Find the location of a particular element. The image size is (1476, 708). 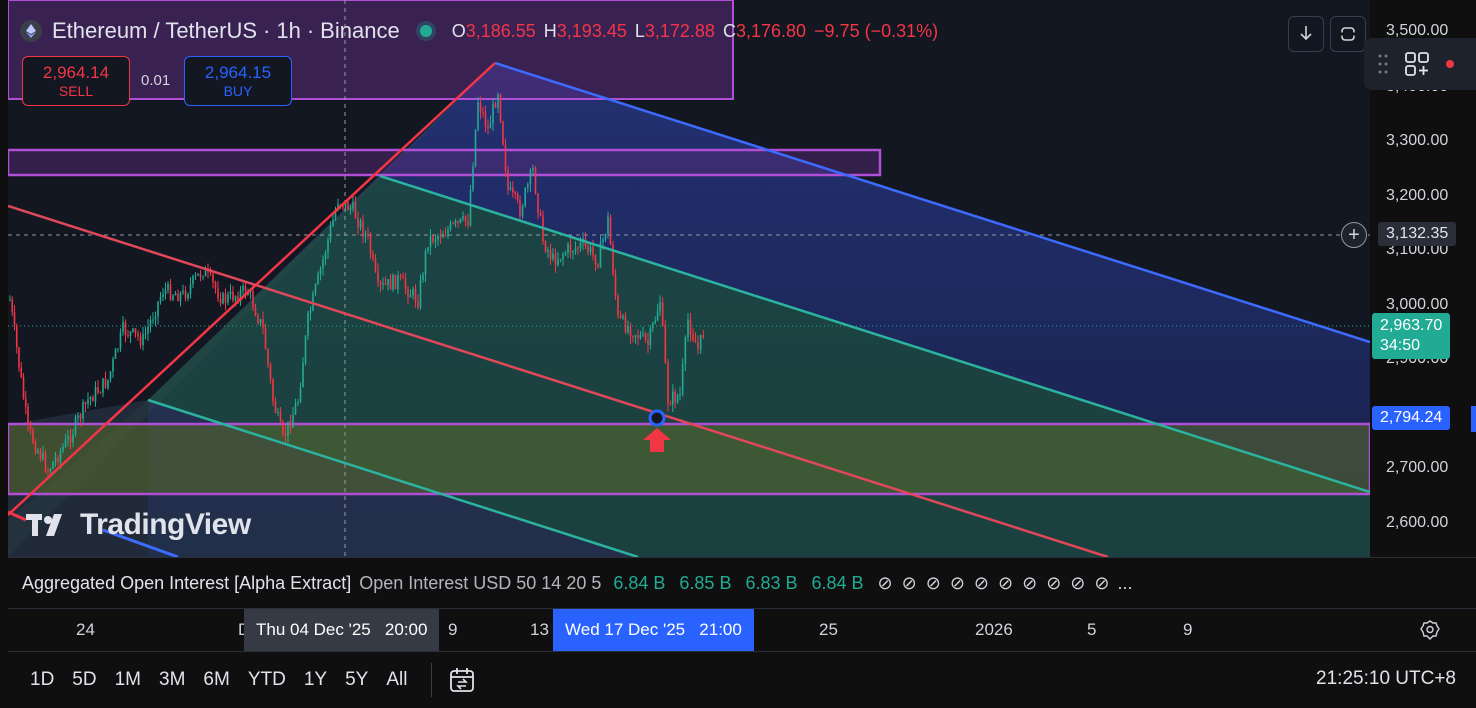

indicator-name: Aggregated Open Interest [Alpha Extract] is located at coordinates (186, 583).